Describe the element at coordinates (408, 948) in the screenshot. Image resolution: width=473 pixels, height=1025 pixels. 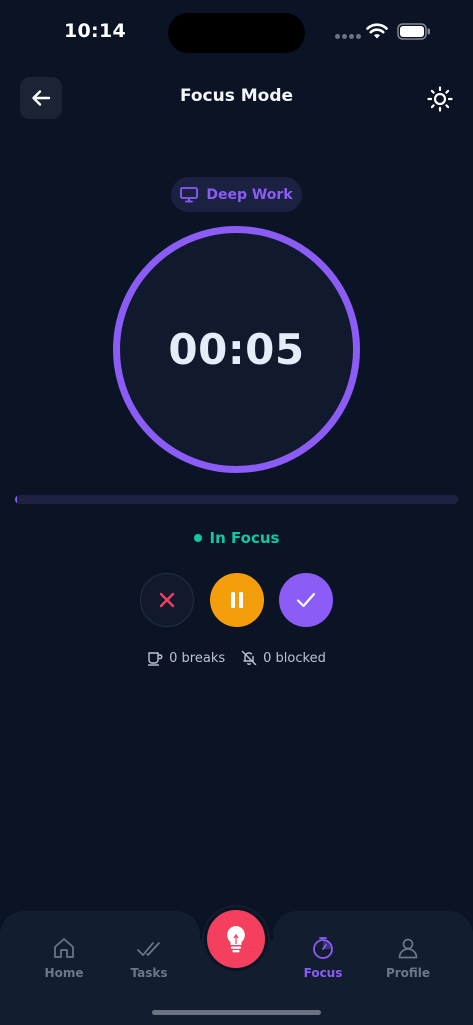
I see `user-icon` at that location.